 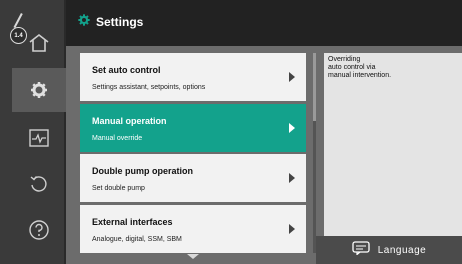 What do you see at coordinates (264, 23) in the screenshot?
I see `header-bar: Settings` at bounding box center [264, 23].